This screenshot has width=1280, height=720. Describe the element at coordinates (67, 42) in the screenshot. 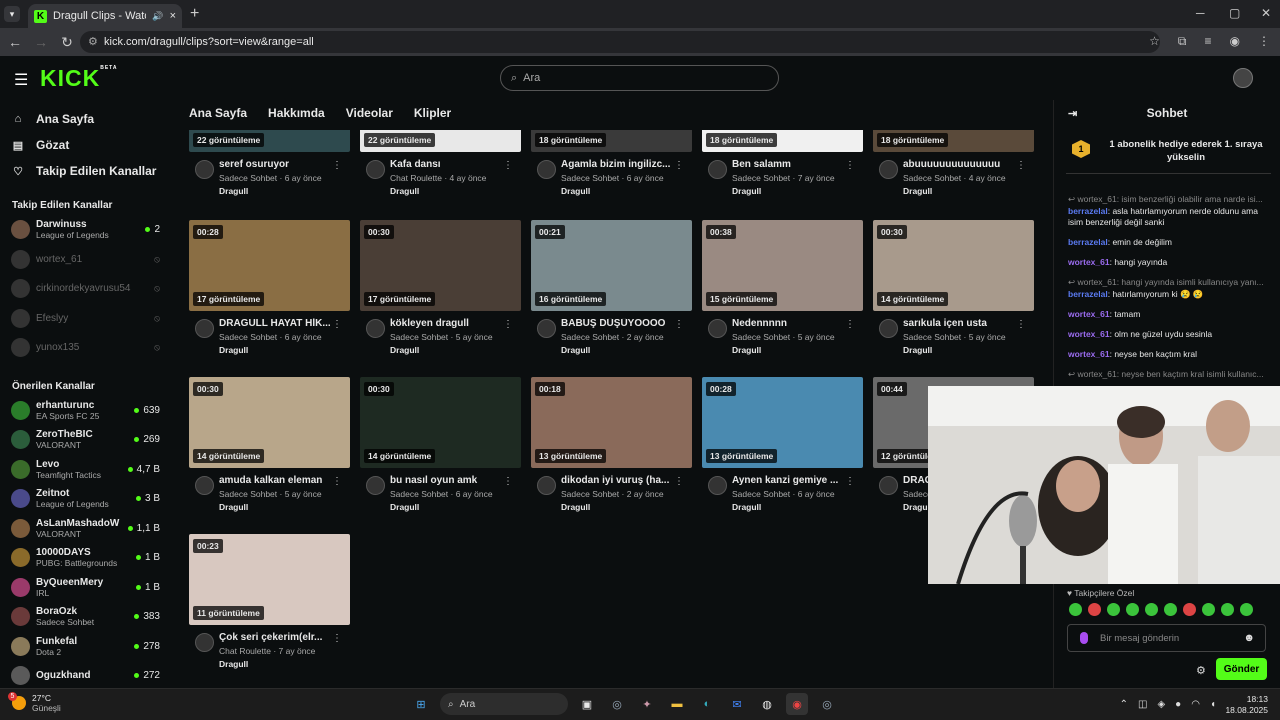

I see `reload-icon: ↻` at that location.